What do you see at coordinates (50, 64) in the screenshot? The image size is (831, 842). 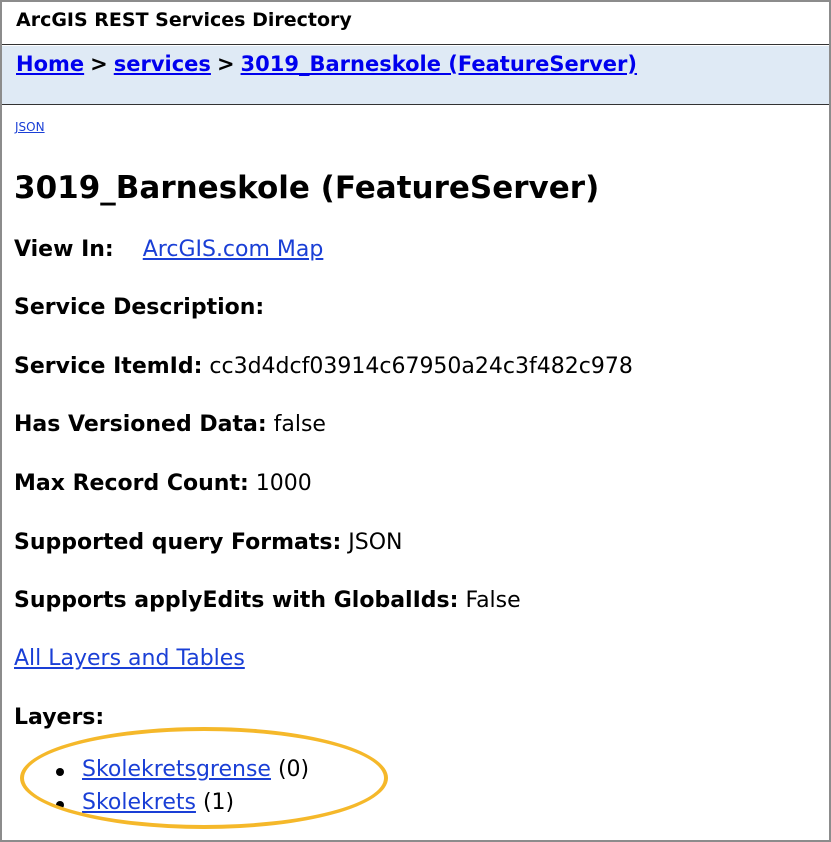 I see `breadcrumb-home-link: Home` at bounding box center [50, 64].